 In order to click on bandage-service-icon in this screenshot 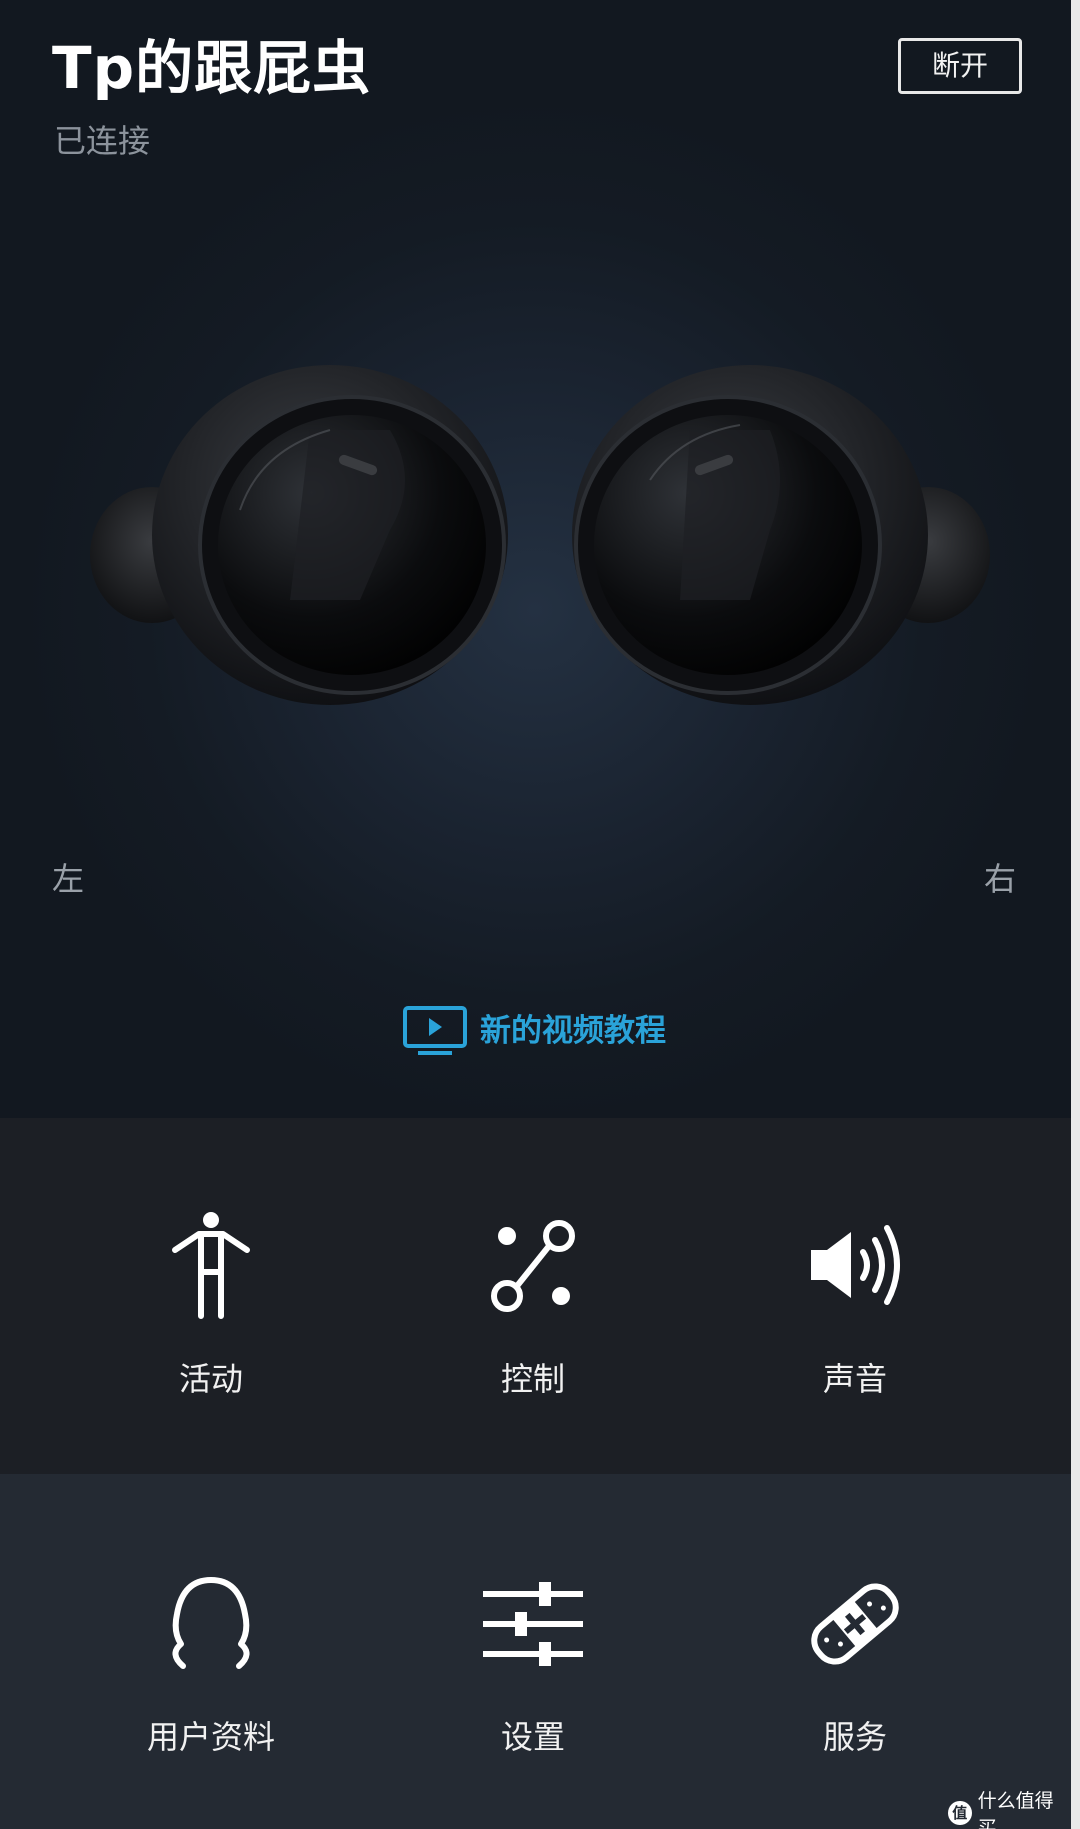, I will do `click(855, 1624)`.